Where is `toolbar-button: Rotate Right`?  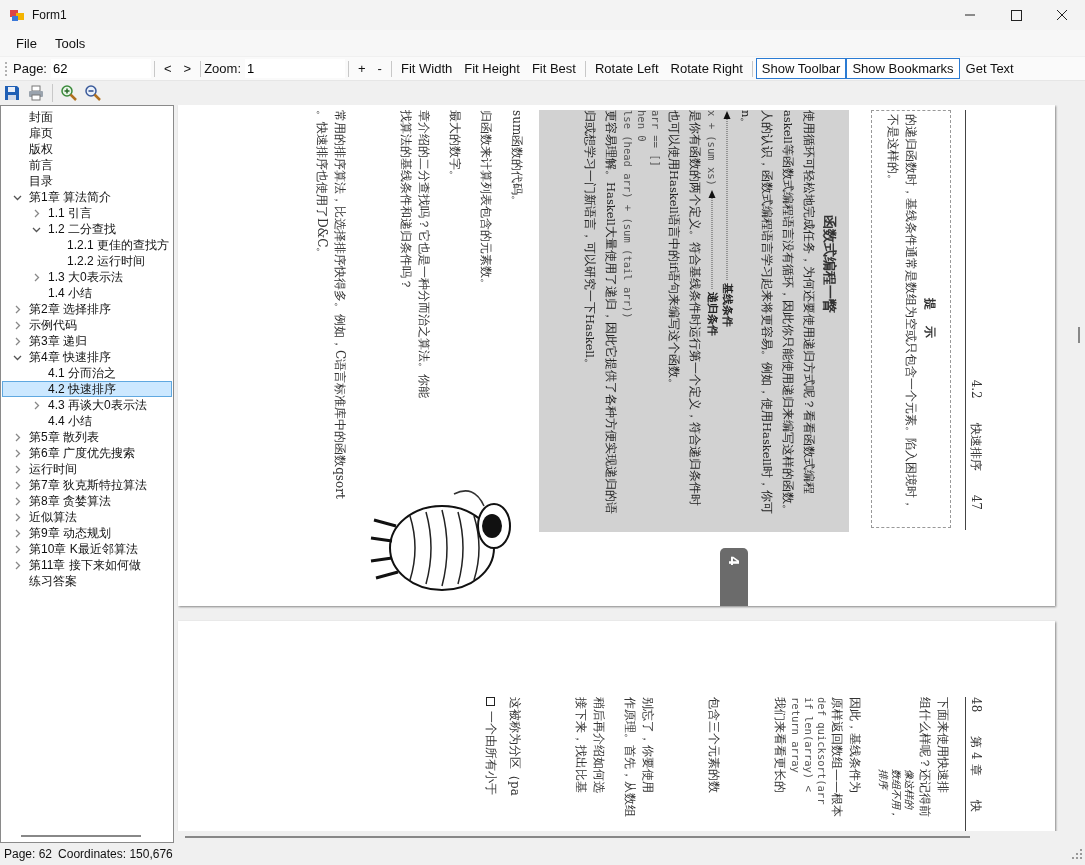
toolbar-button: Rotate Right is located at coordinates (706, 68).